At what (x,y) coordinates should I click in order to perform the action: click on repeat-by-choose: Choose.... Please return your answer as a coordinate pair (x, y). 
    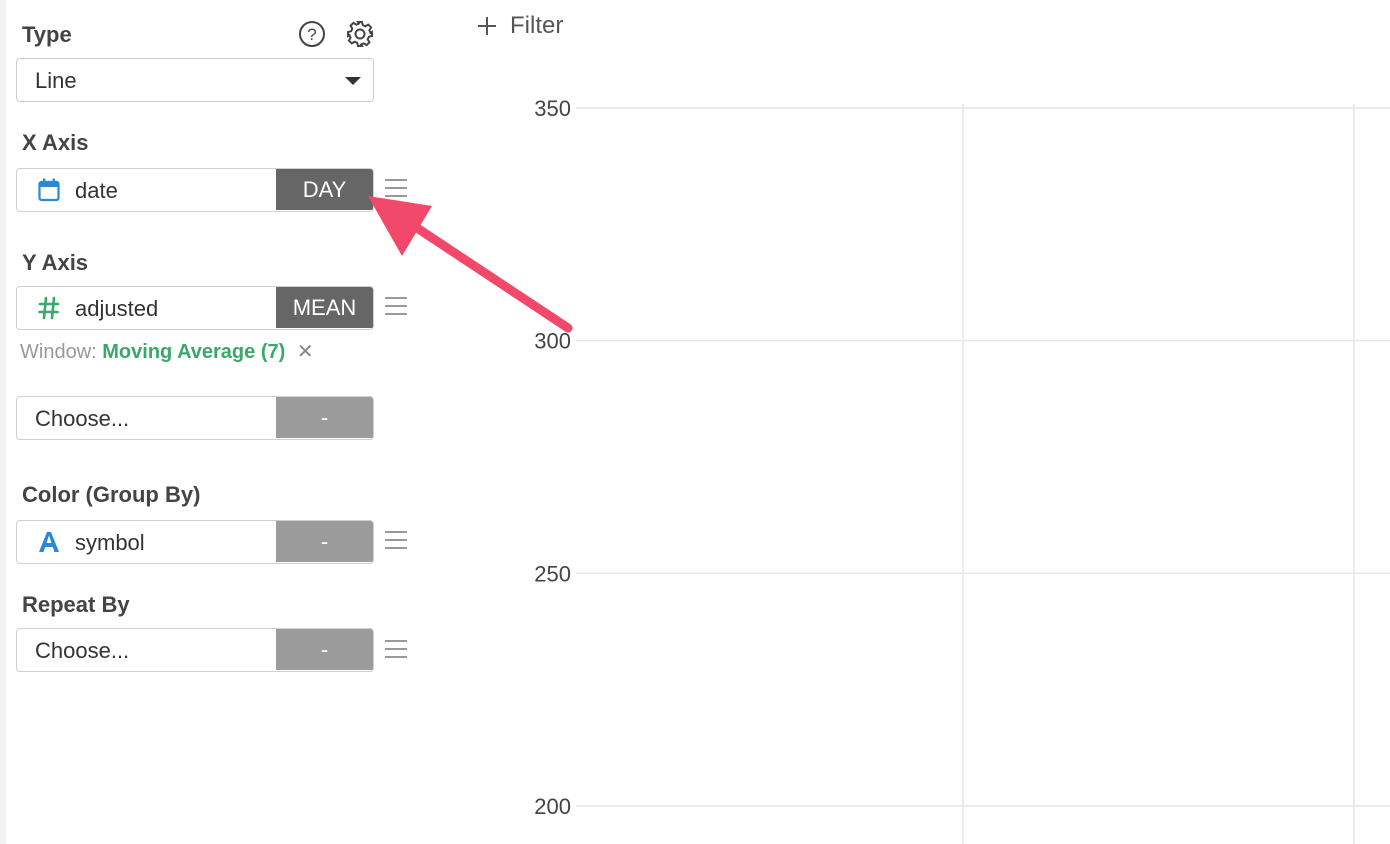
    Looking at the image, I should click on (82, 650).